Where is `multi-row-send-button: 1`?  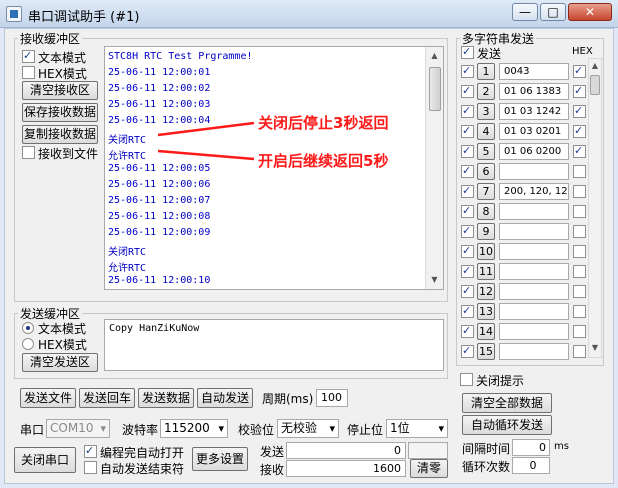 multi-row-send-button: 1 is located at coordinates (486, 71).